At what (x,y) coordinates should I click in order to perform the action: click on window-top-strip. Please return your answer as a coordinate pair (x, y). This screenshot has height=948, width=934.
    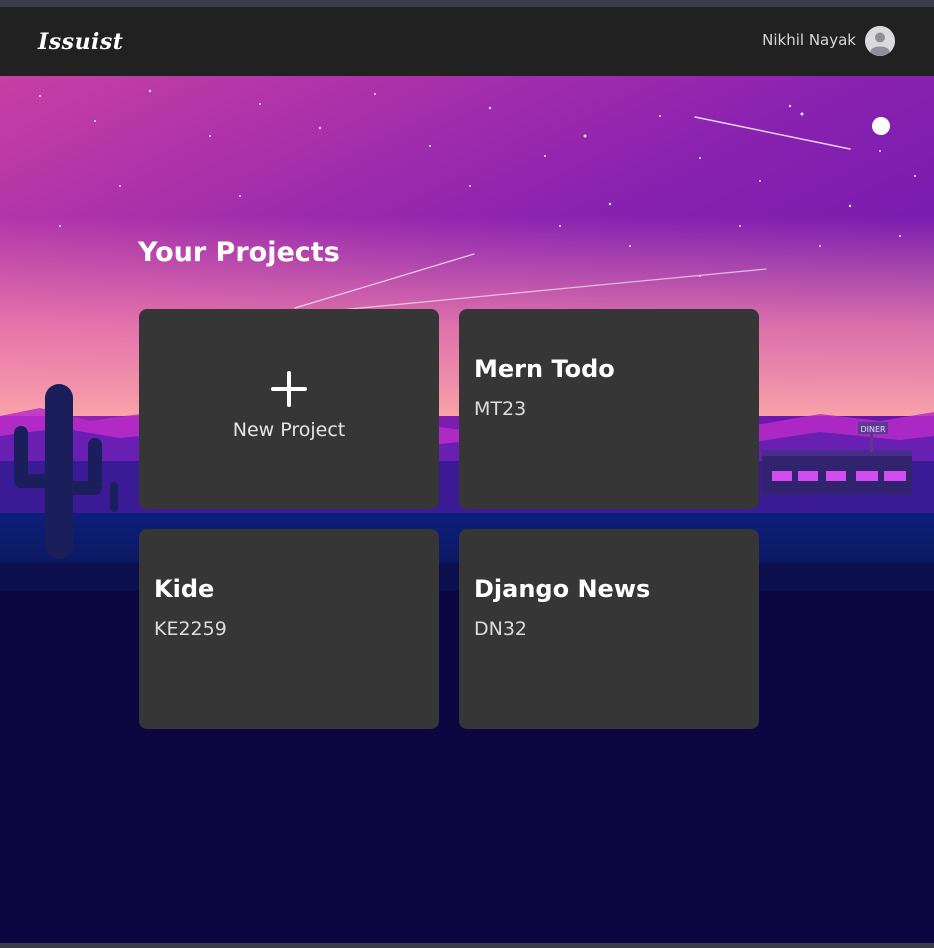
    Looking at the image, I should click on (467, 3).